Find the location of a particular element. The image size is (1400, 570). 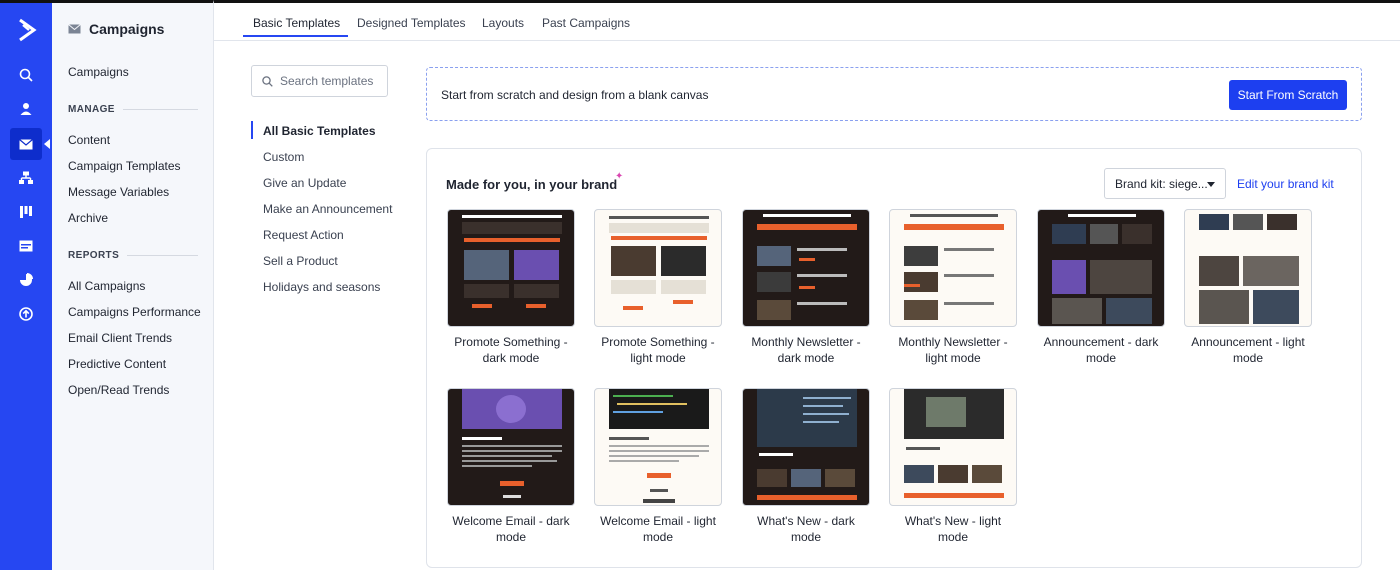

template-card: Promote Something - dark mode is located at coordinates (511, 287).